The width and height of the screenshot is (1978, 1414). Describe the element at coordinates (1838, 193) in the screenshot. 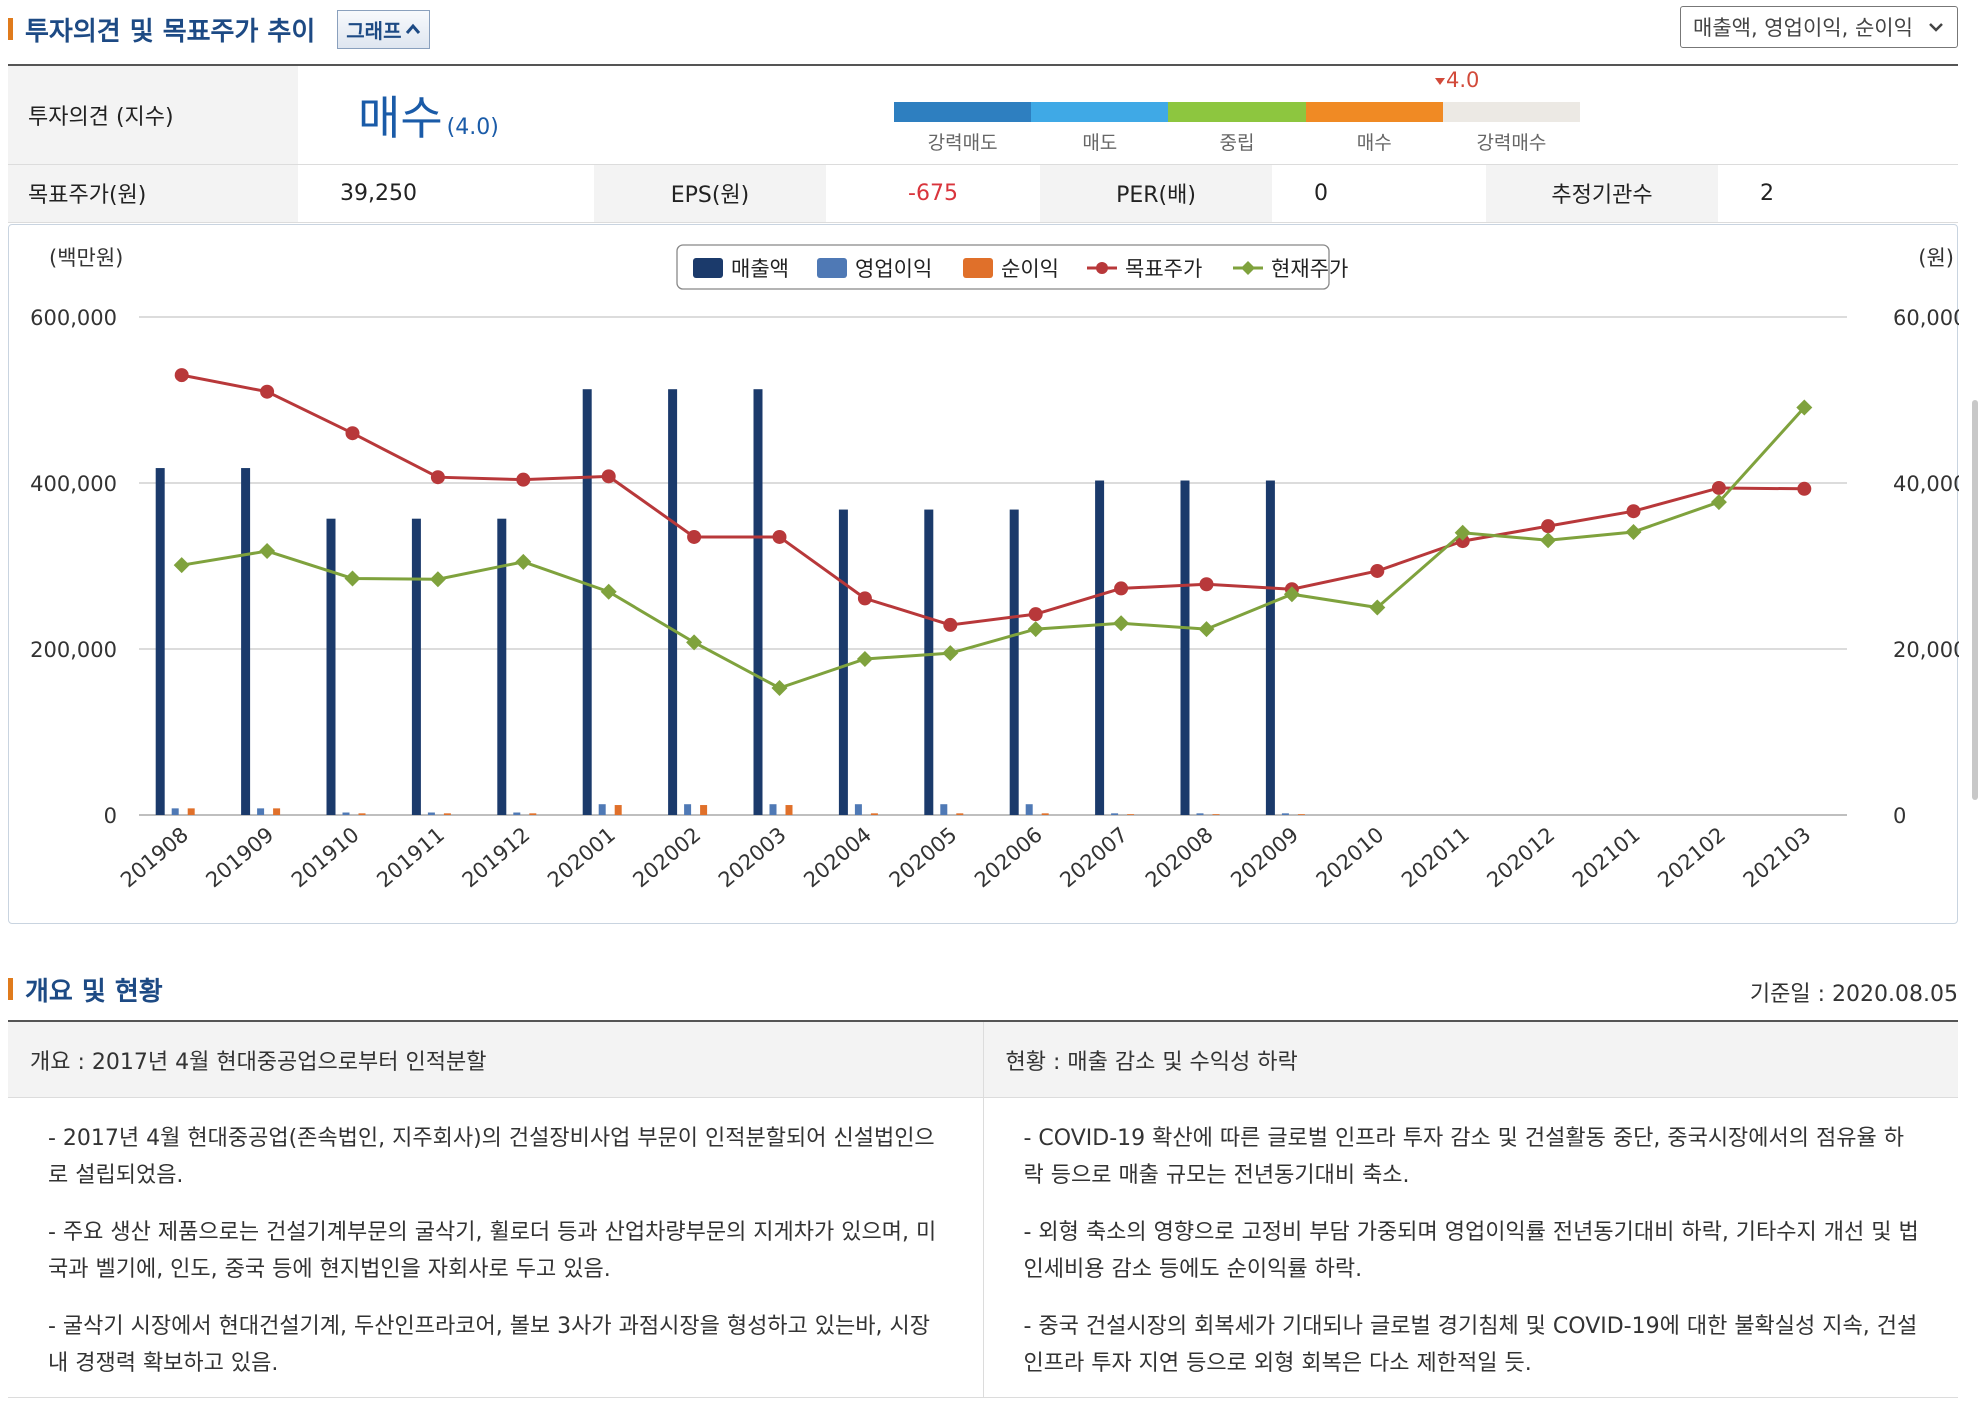

I see `estimators-value: 2` at that location.